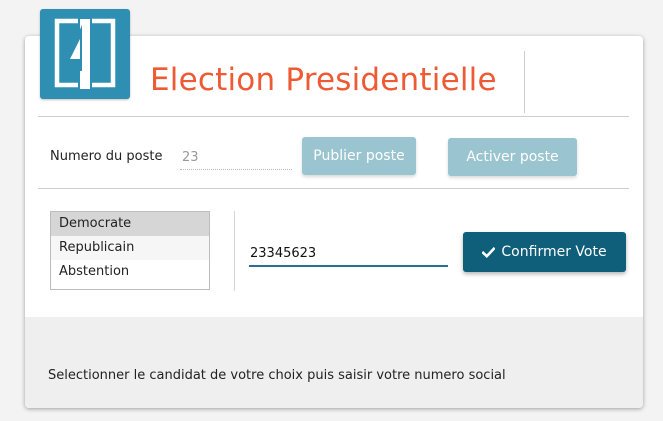 The width and height of the screenshot is (663, 421). I want to click on candidate-item-republicain: Republicain, so click(130, 248).